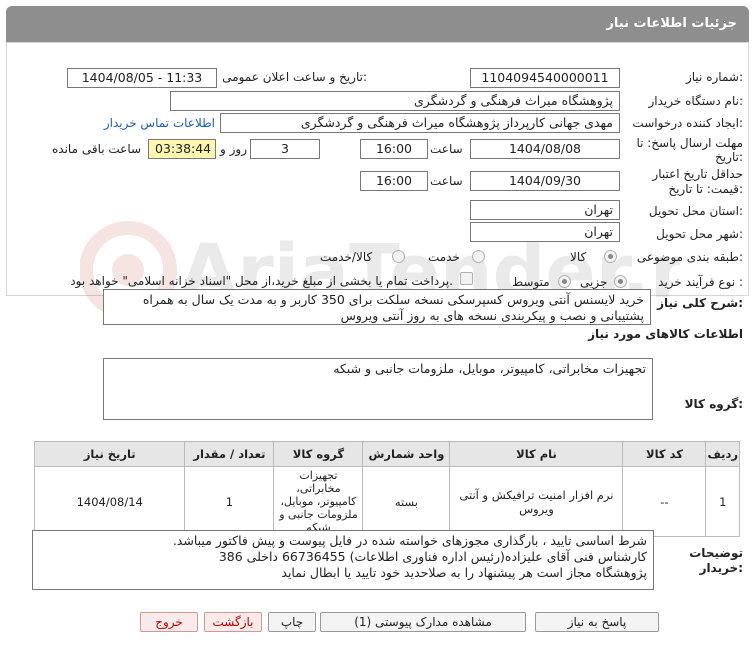  I want to click on buyer-notes-label: توضیحات, so click(716, 553).